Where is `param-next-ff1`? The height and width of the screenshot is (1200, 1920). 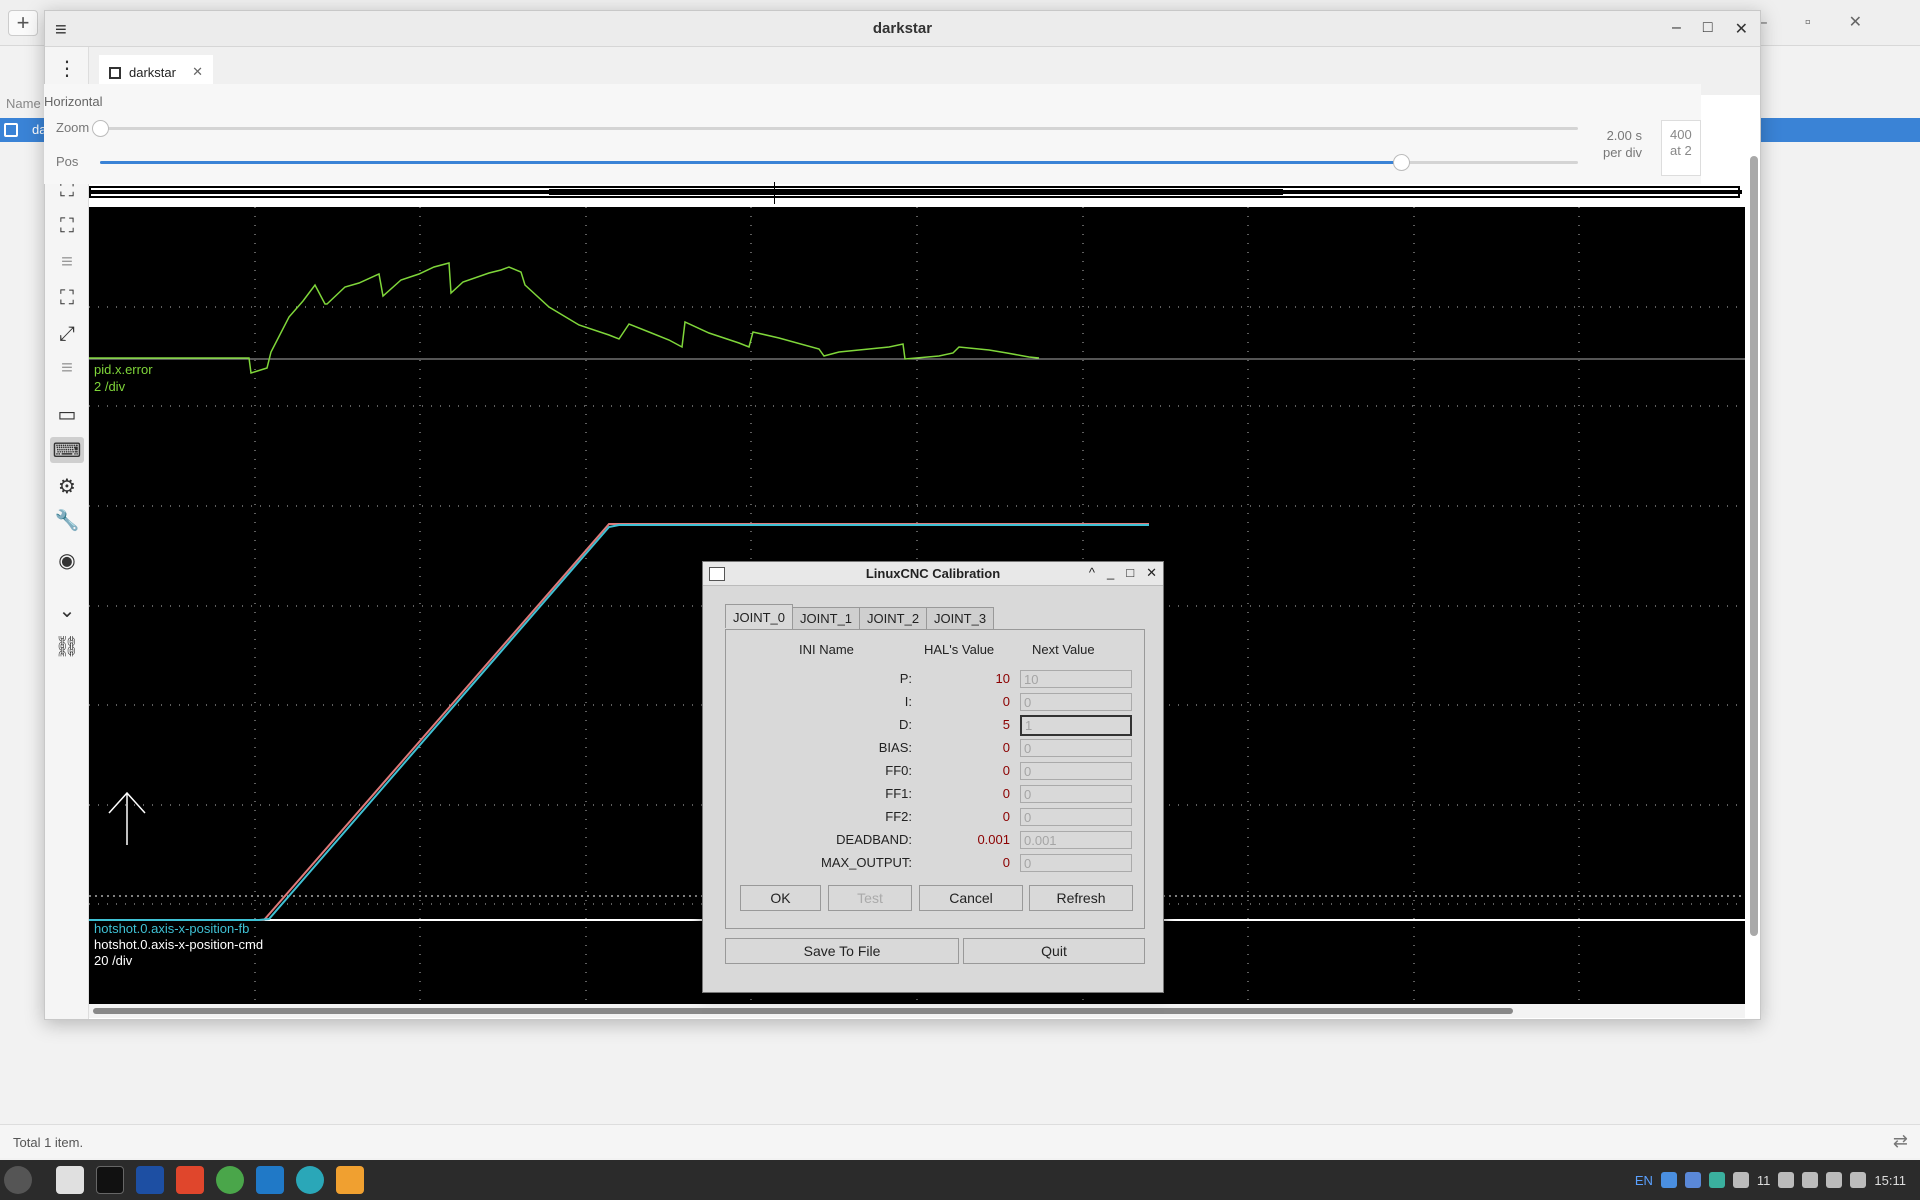
param-next-ff1 is located at coordinates (1076, 794).